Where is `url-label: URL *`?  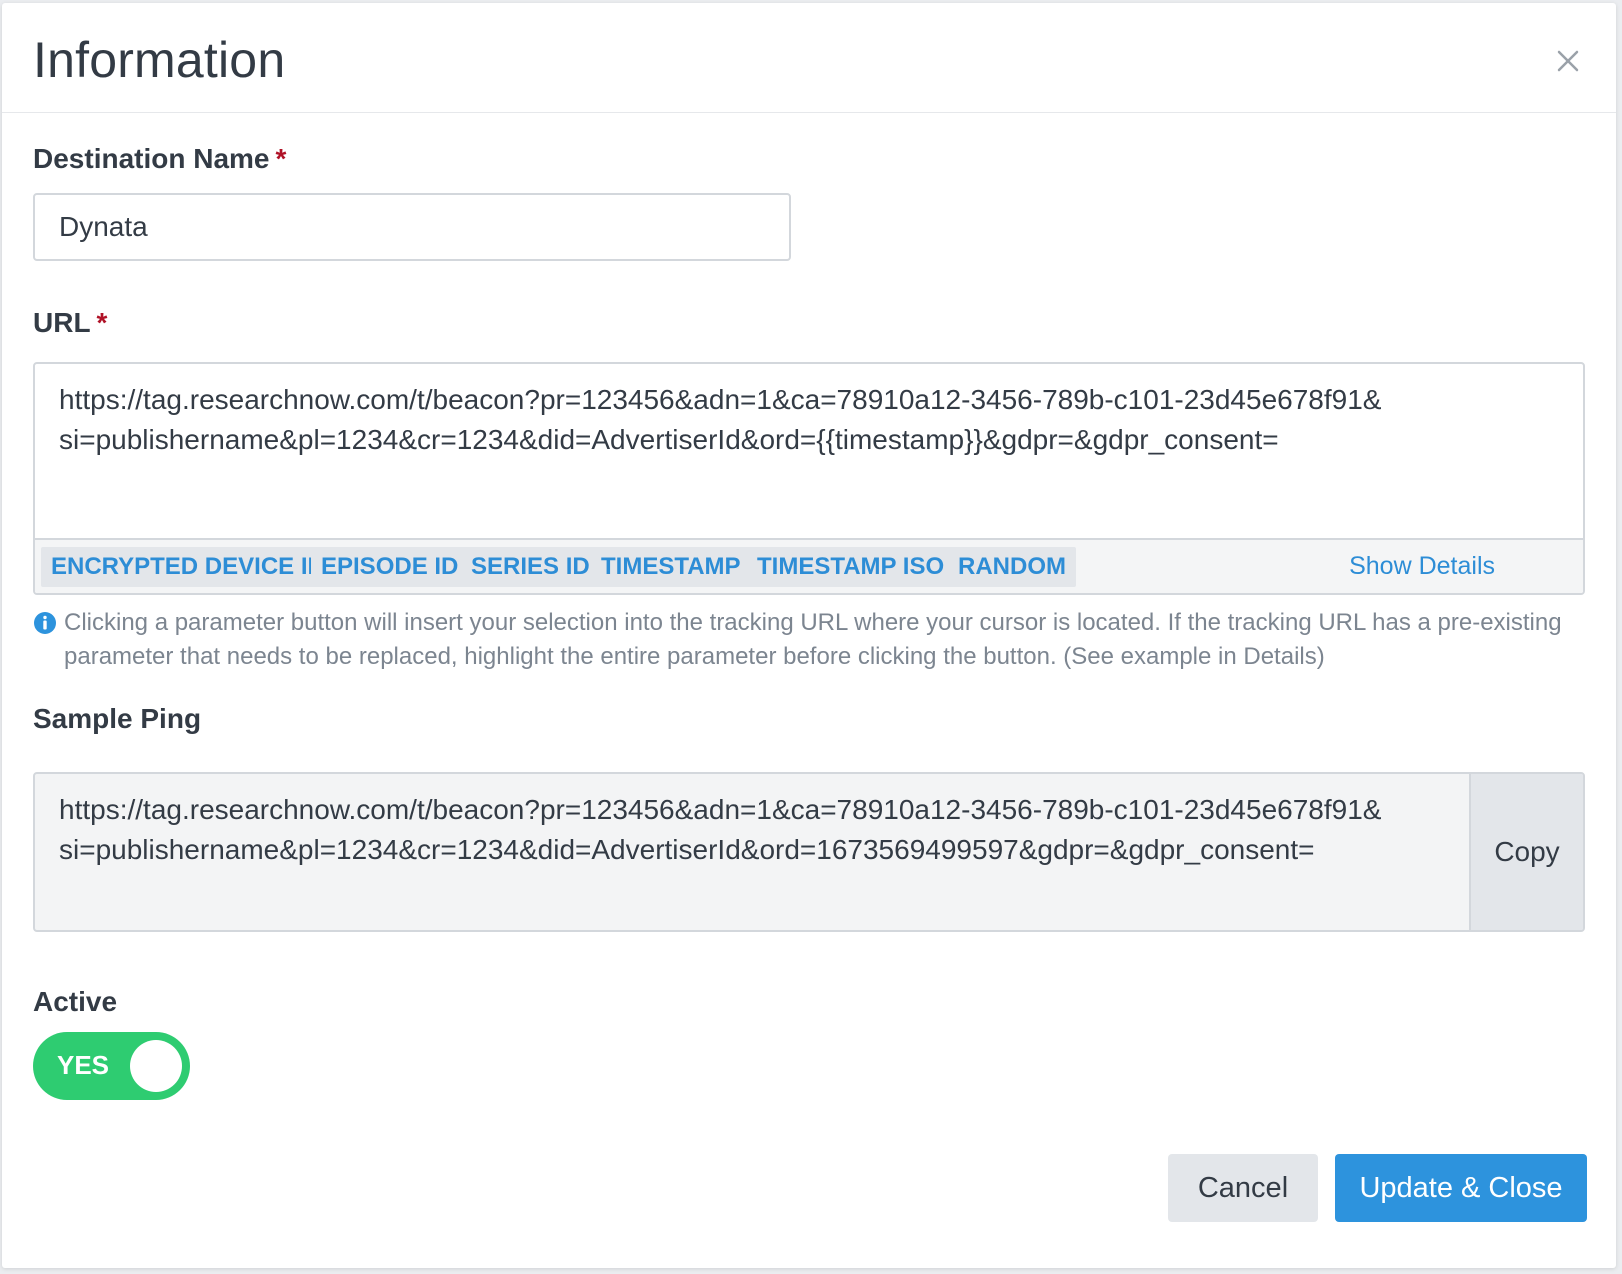 url-label: URL * is located at coordinates (70, 323).